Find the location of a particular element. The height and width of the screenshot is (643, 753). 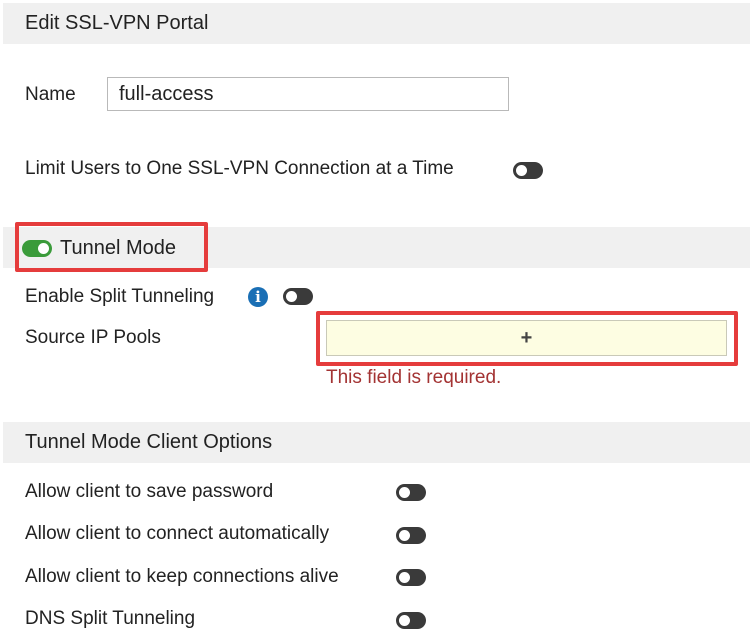

info-icon: i is located at coordinates (258, 297).